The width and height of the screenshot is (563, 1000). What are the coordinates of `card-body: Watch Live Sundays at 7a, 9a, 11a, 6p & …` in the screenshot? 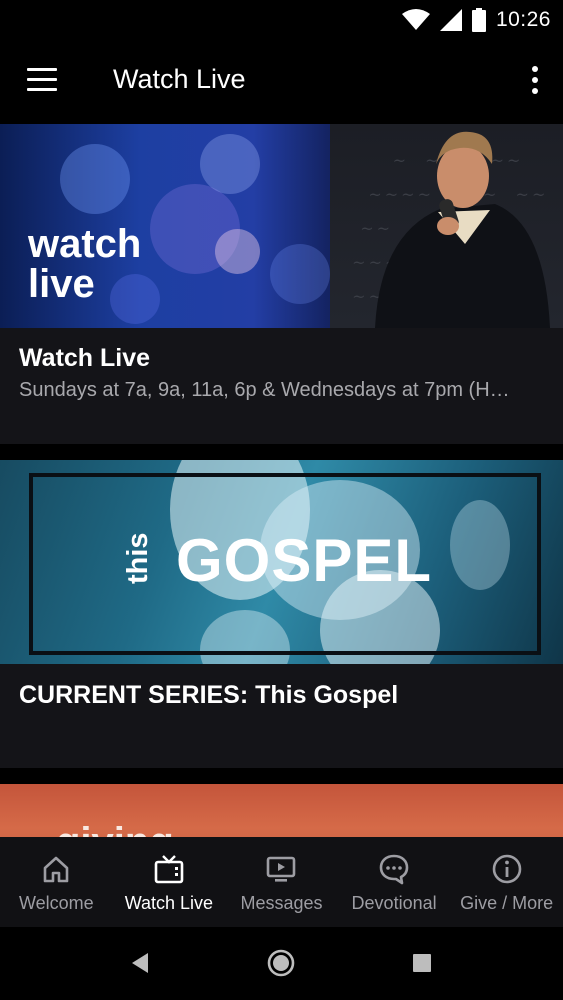 It's located at (281, 386).